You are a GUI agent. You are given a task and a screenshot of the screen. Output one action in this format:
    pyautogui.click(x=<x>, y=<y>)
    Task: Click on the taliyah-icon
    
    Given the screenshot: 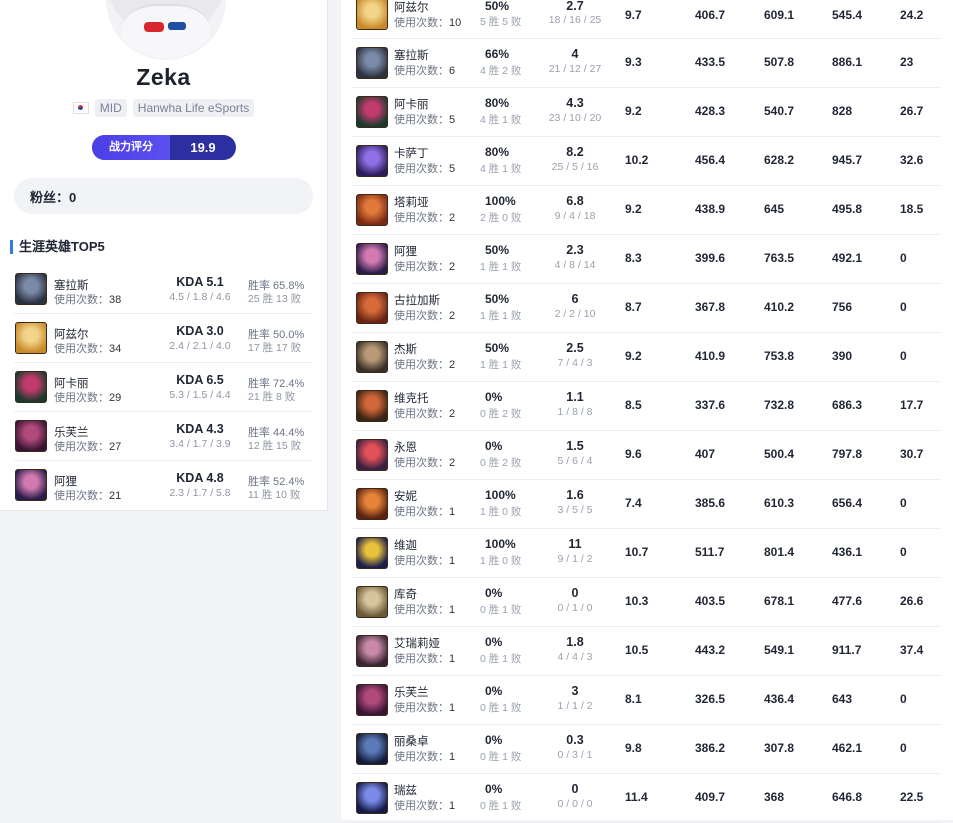 What is the action you would take?
    pyautogui.click(x=372, y=210)
    